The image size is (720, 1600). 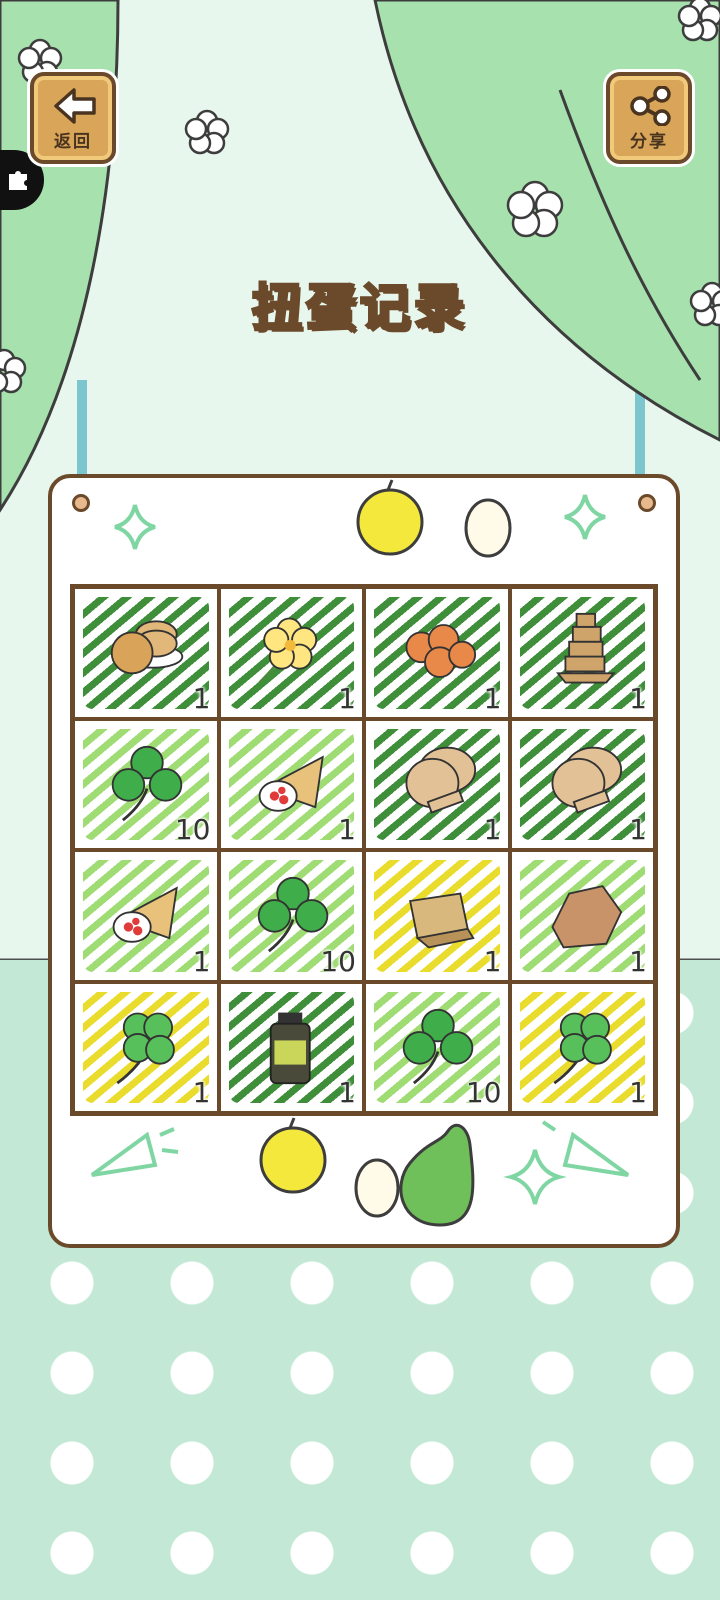 What do you see at coordinates (377, 1188) in the screenshot?
I see `bottom-seed-icon` at bounding box center [377, 1188].